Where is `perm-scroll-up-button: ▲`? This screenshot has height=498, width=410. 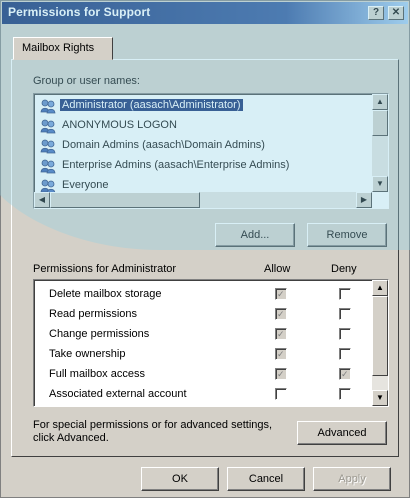 perm-scroll-up-button: ▲ is located at coordinates (380, 288).